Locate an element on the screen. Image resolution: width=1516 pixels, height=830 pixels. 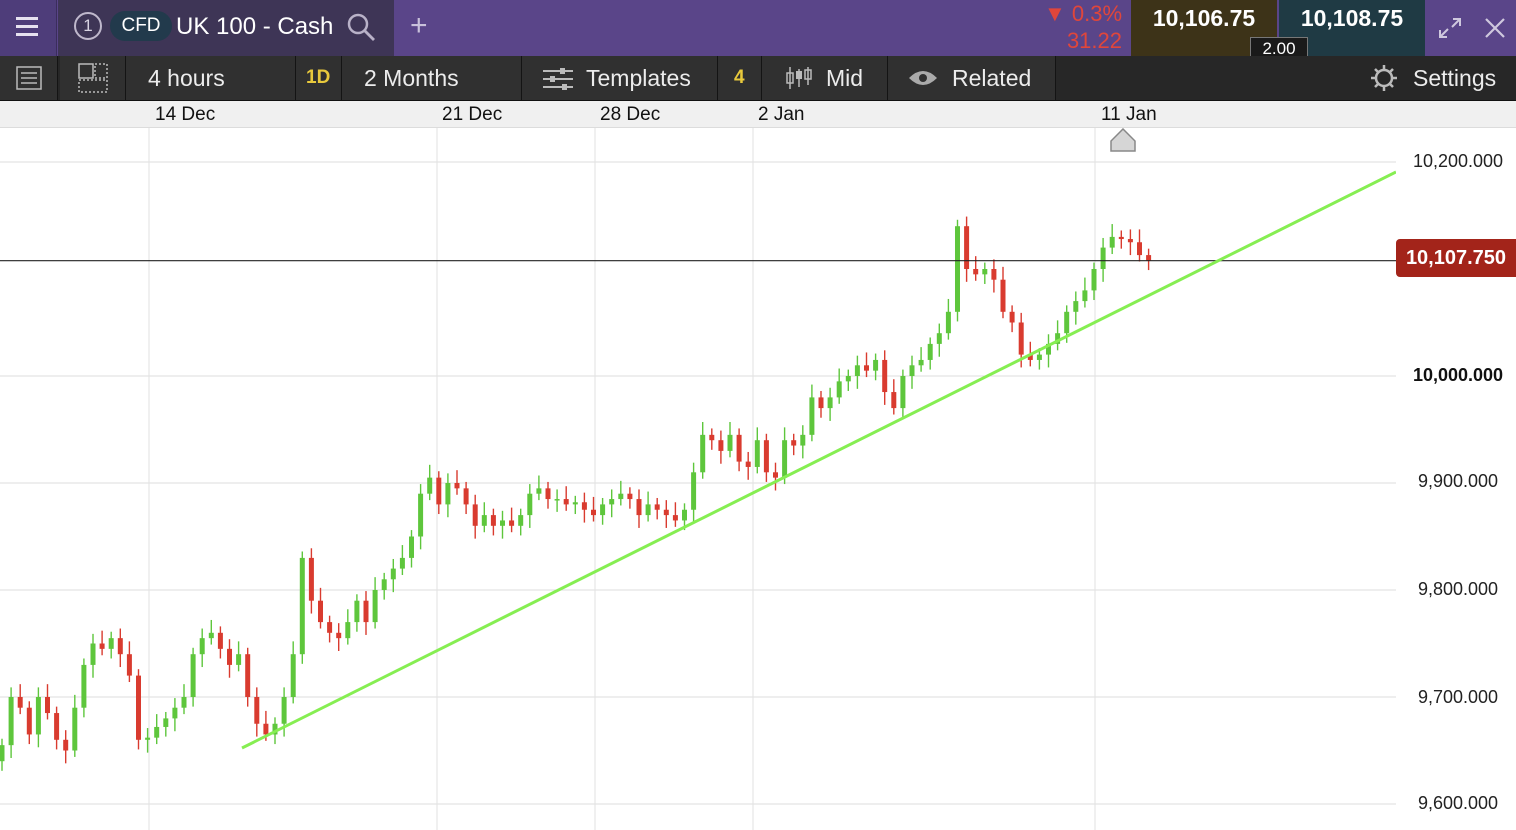
timeframe-dropdown: 4 hours is located at coordinates (211, 78).